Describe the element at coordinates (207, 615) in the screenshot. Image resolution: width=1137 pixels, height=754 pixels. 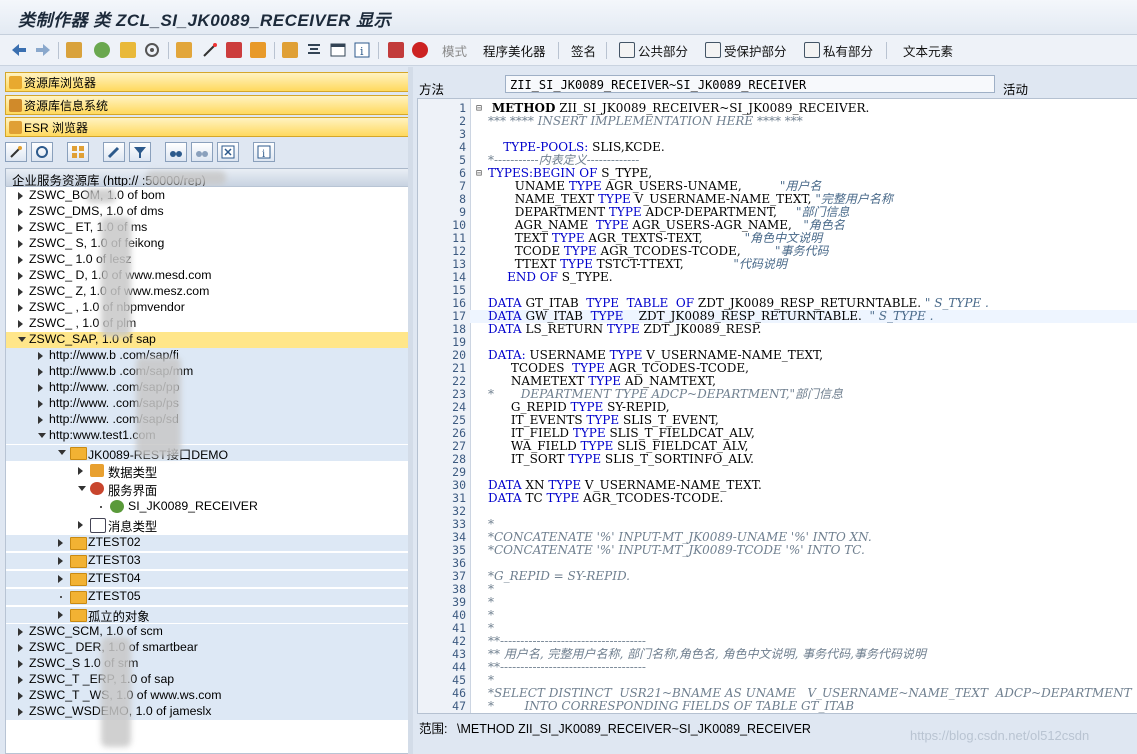
I see `tree-row: 孤立的对象` at that location.